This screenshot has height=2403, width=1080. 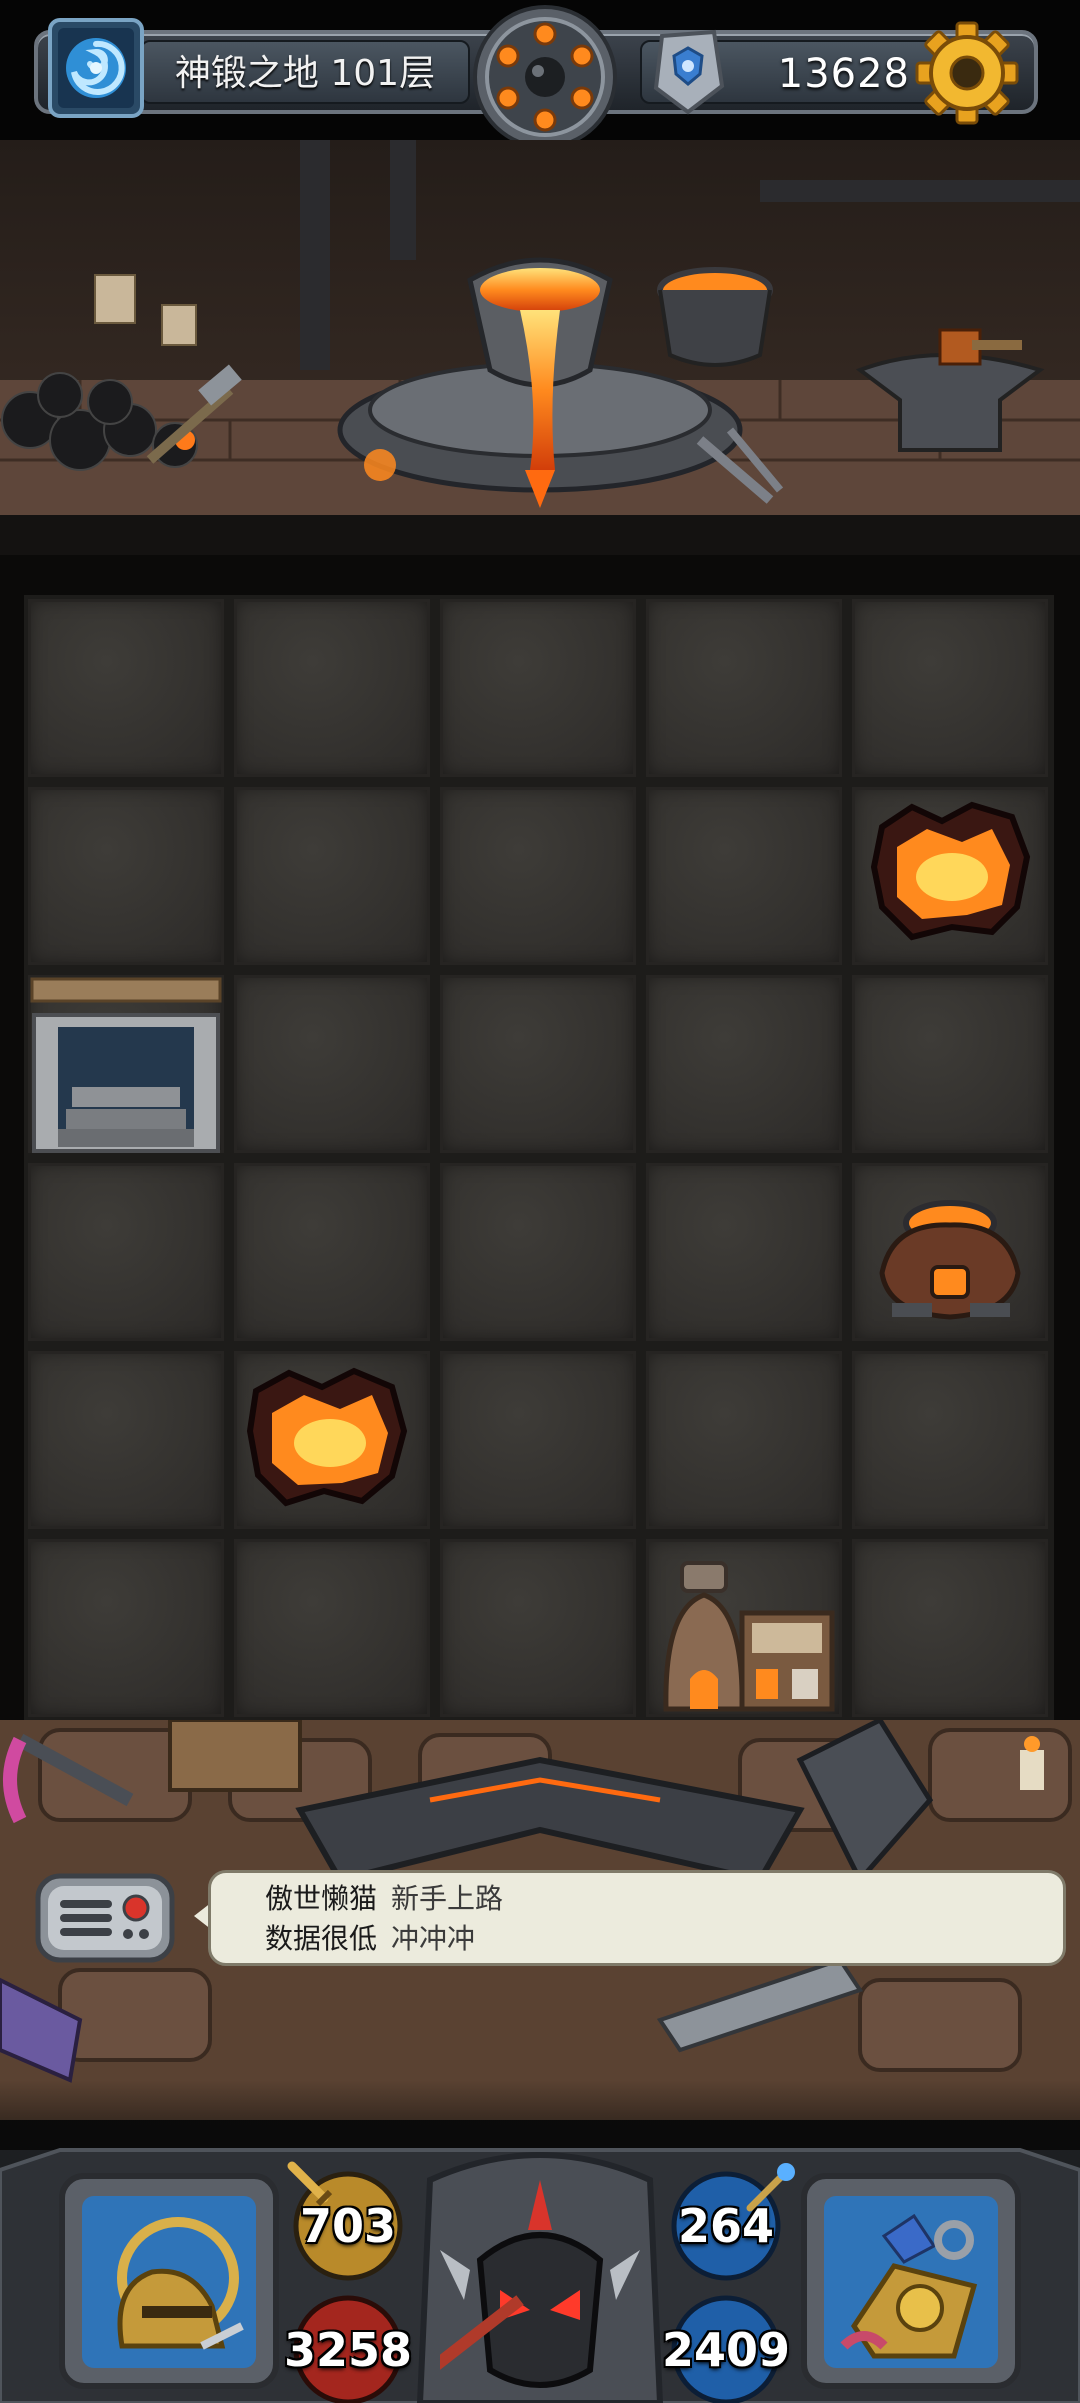 I want to click on chat-bubble: 傲世懒猫 新手上路 数据很低 冲冲冲, so click(x=637, y=1918).